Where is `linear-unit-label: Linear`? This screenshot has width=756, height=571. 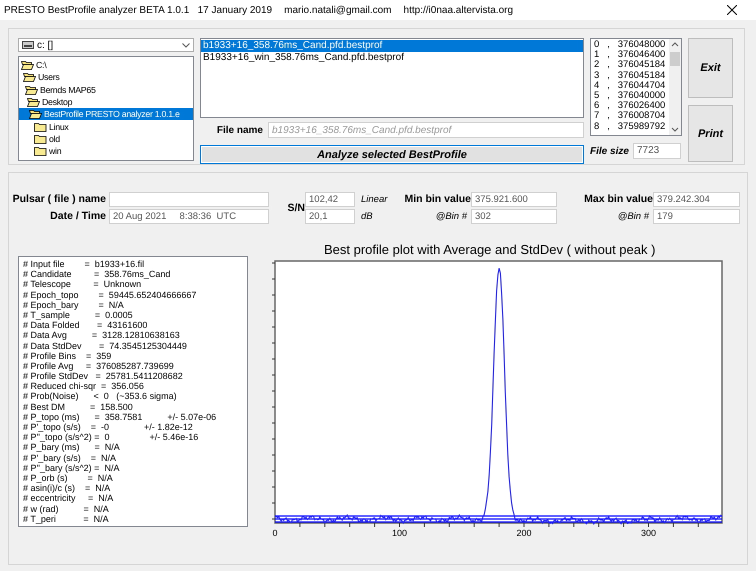 linear-unit-label: Linear is located at coordinates (374, 199).